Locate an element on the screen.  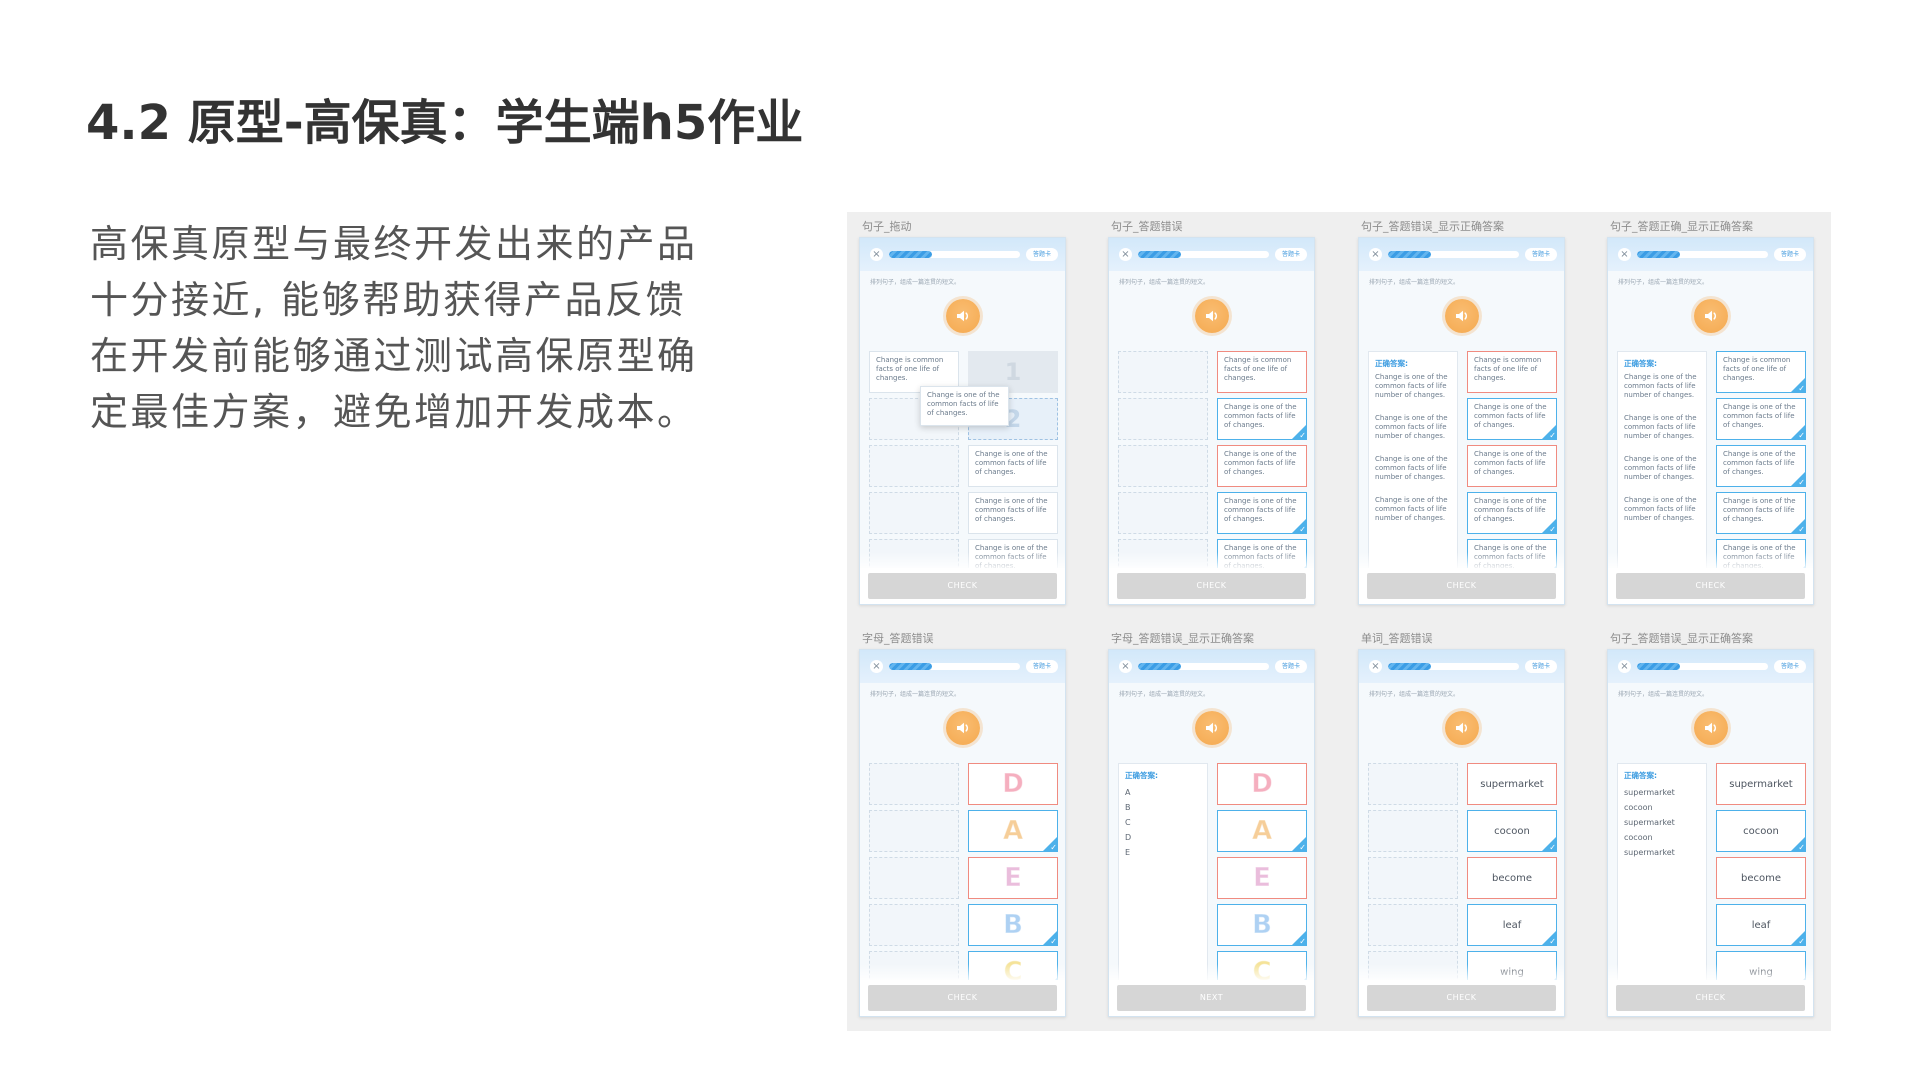
next-button: NEXT is located at coordinates (1211, 998).